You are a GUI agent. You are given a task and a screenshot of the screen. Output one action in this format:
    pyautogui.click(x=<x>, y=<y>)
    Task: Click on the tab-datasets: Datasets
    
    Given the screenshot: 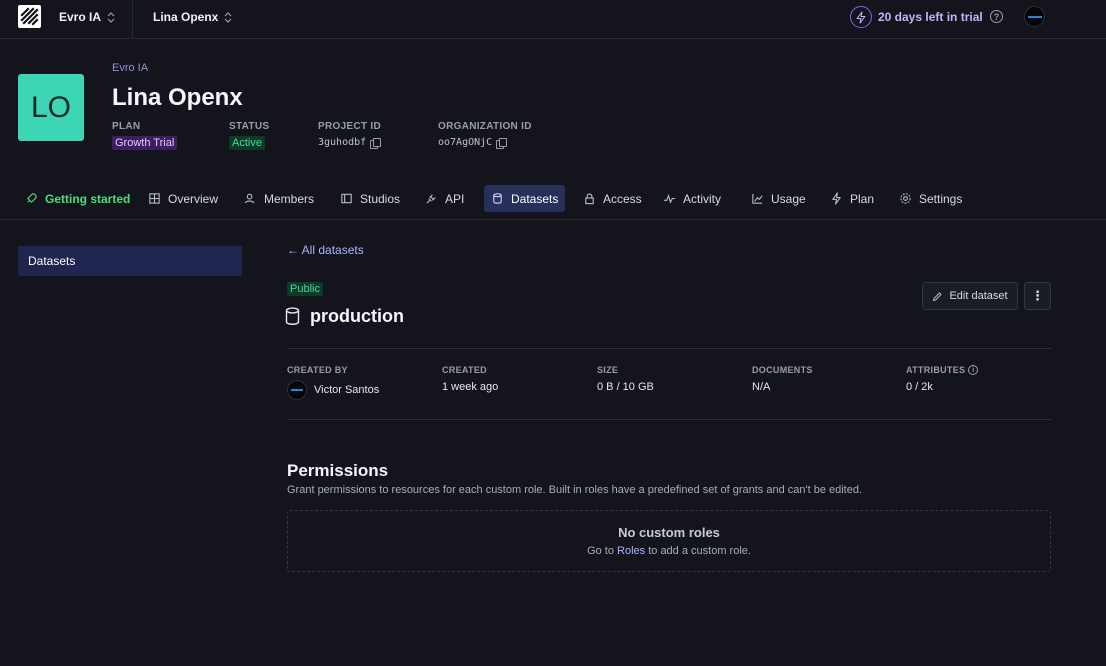 What is the action you would take?
    pyautogui.click(x=525, y=198)
    